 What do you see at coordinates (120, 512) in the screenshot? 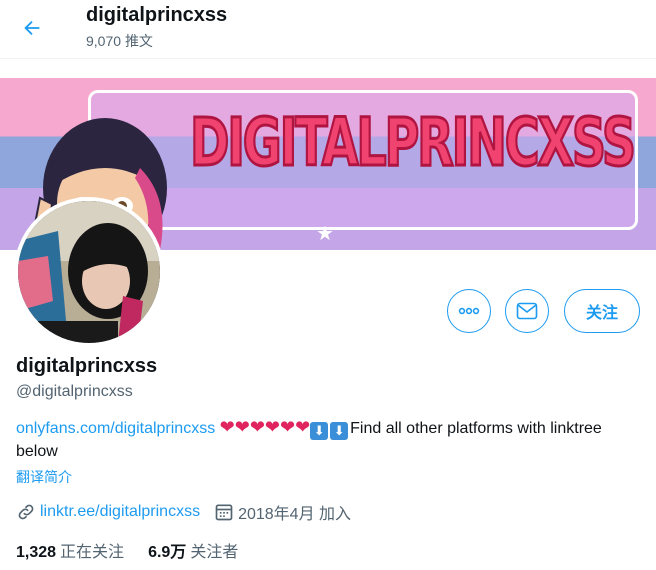
I see `website-link: linktr.ee/digitalprincxss` at bounding box center [120, 512].